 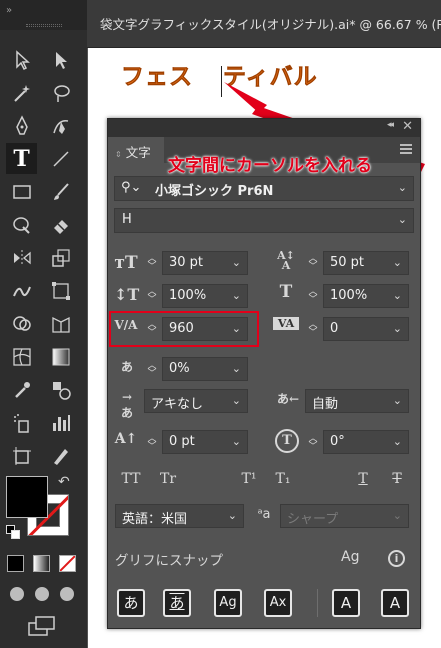 I want to click on aki-before-dropdown: アキなし ⌄, so click(x=196, y=401).